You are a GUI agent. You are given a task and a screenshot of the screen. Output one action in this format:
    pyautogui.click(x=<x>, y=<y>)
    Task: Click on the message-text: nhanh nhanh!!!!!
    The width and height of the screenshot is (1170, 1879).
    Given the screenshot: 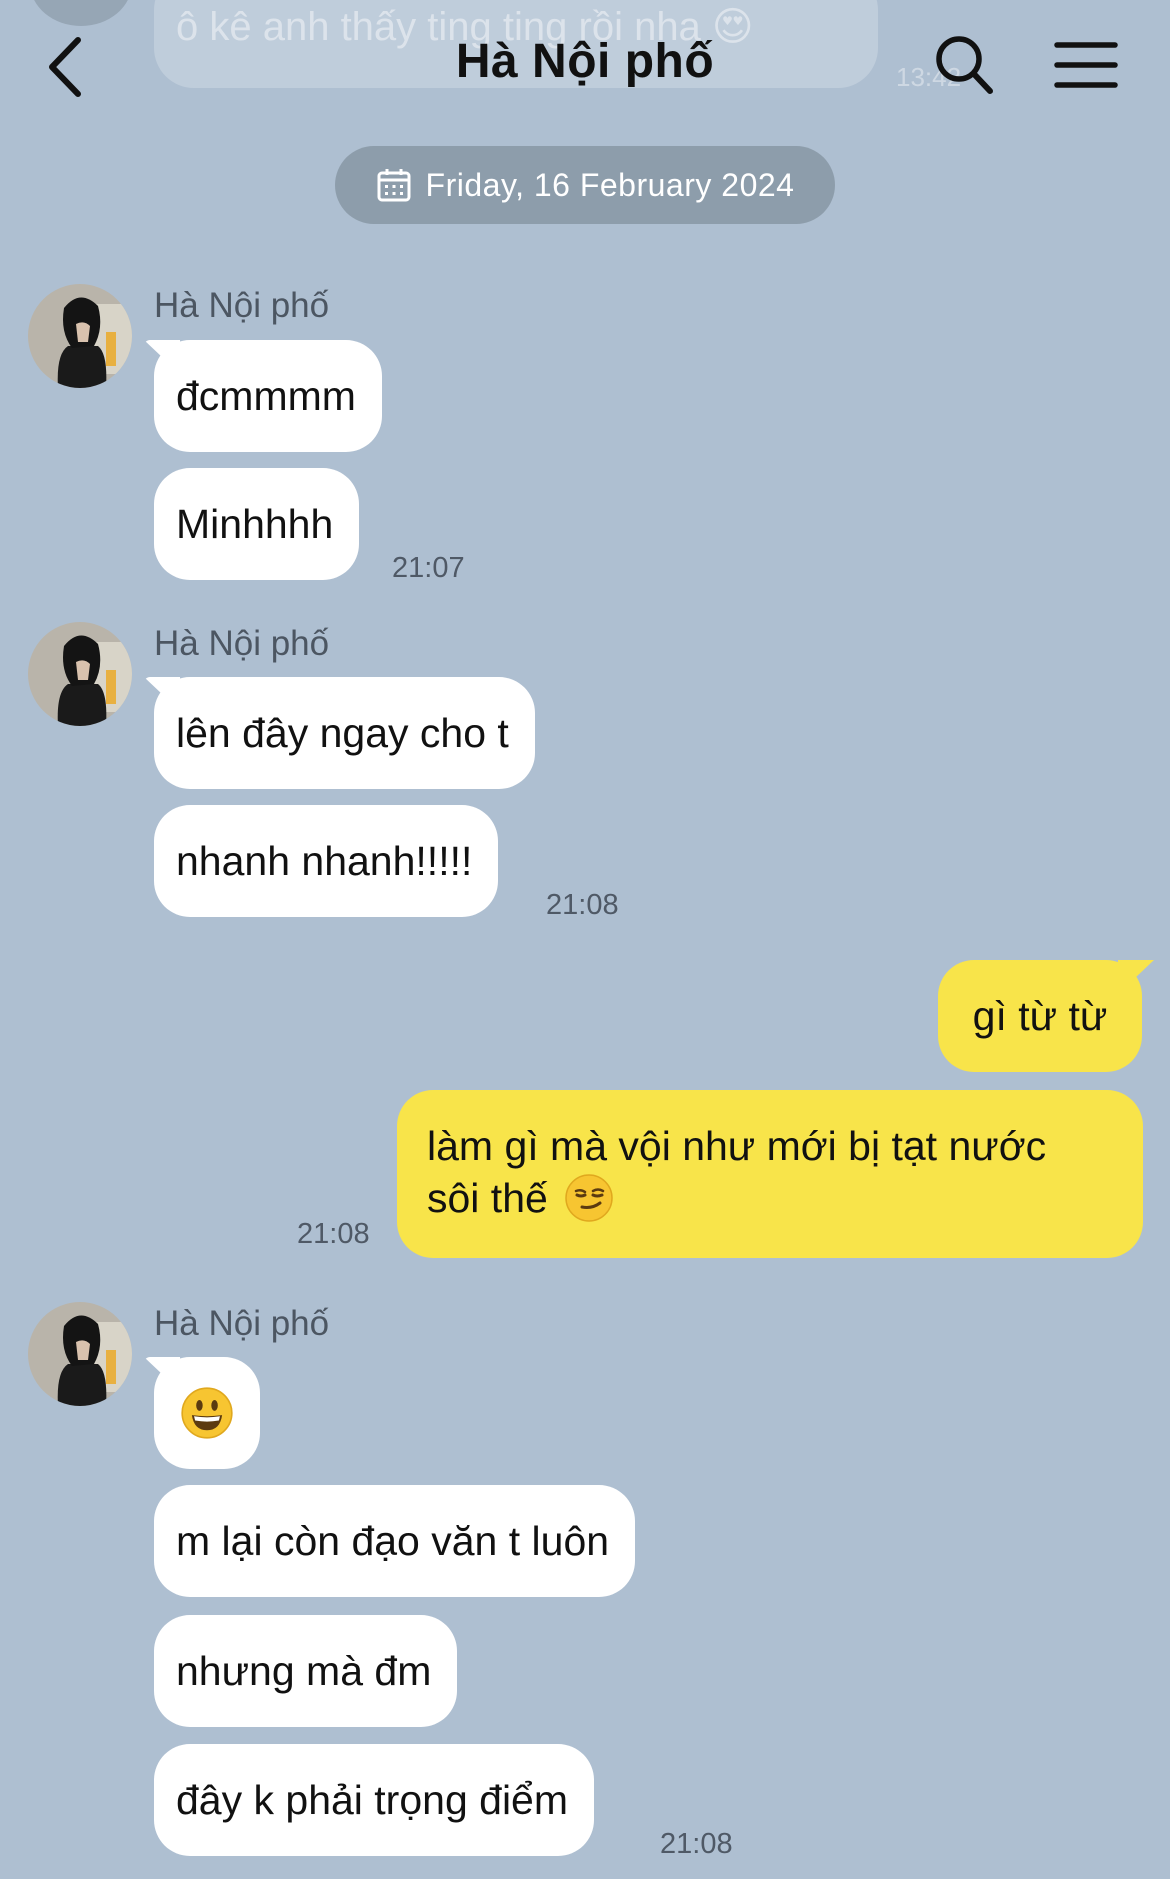 What is the action you would take?
    pyautogui.click(x=324, y=861)
    